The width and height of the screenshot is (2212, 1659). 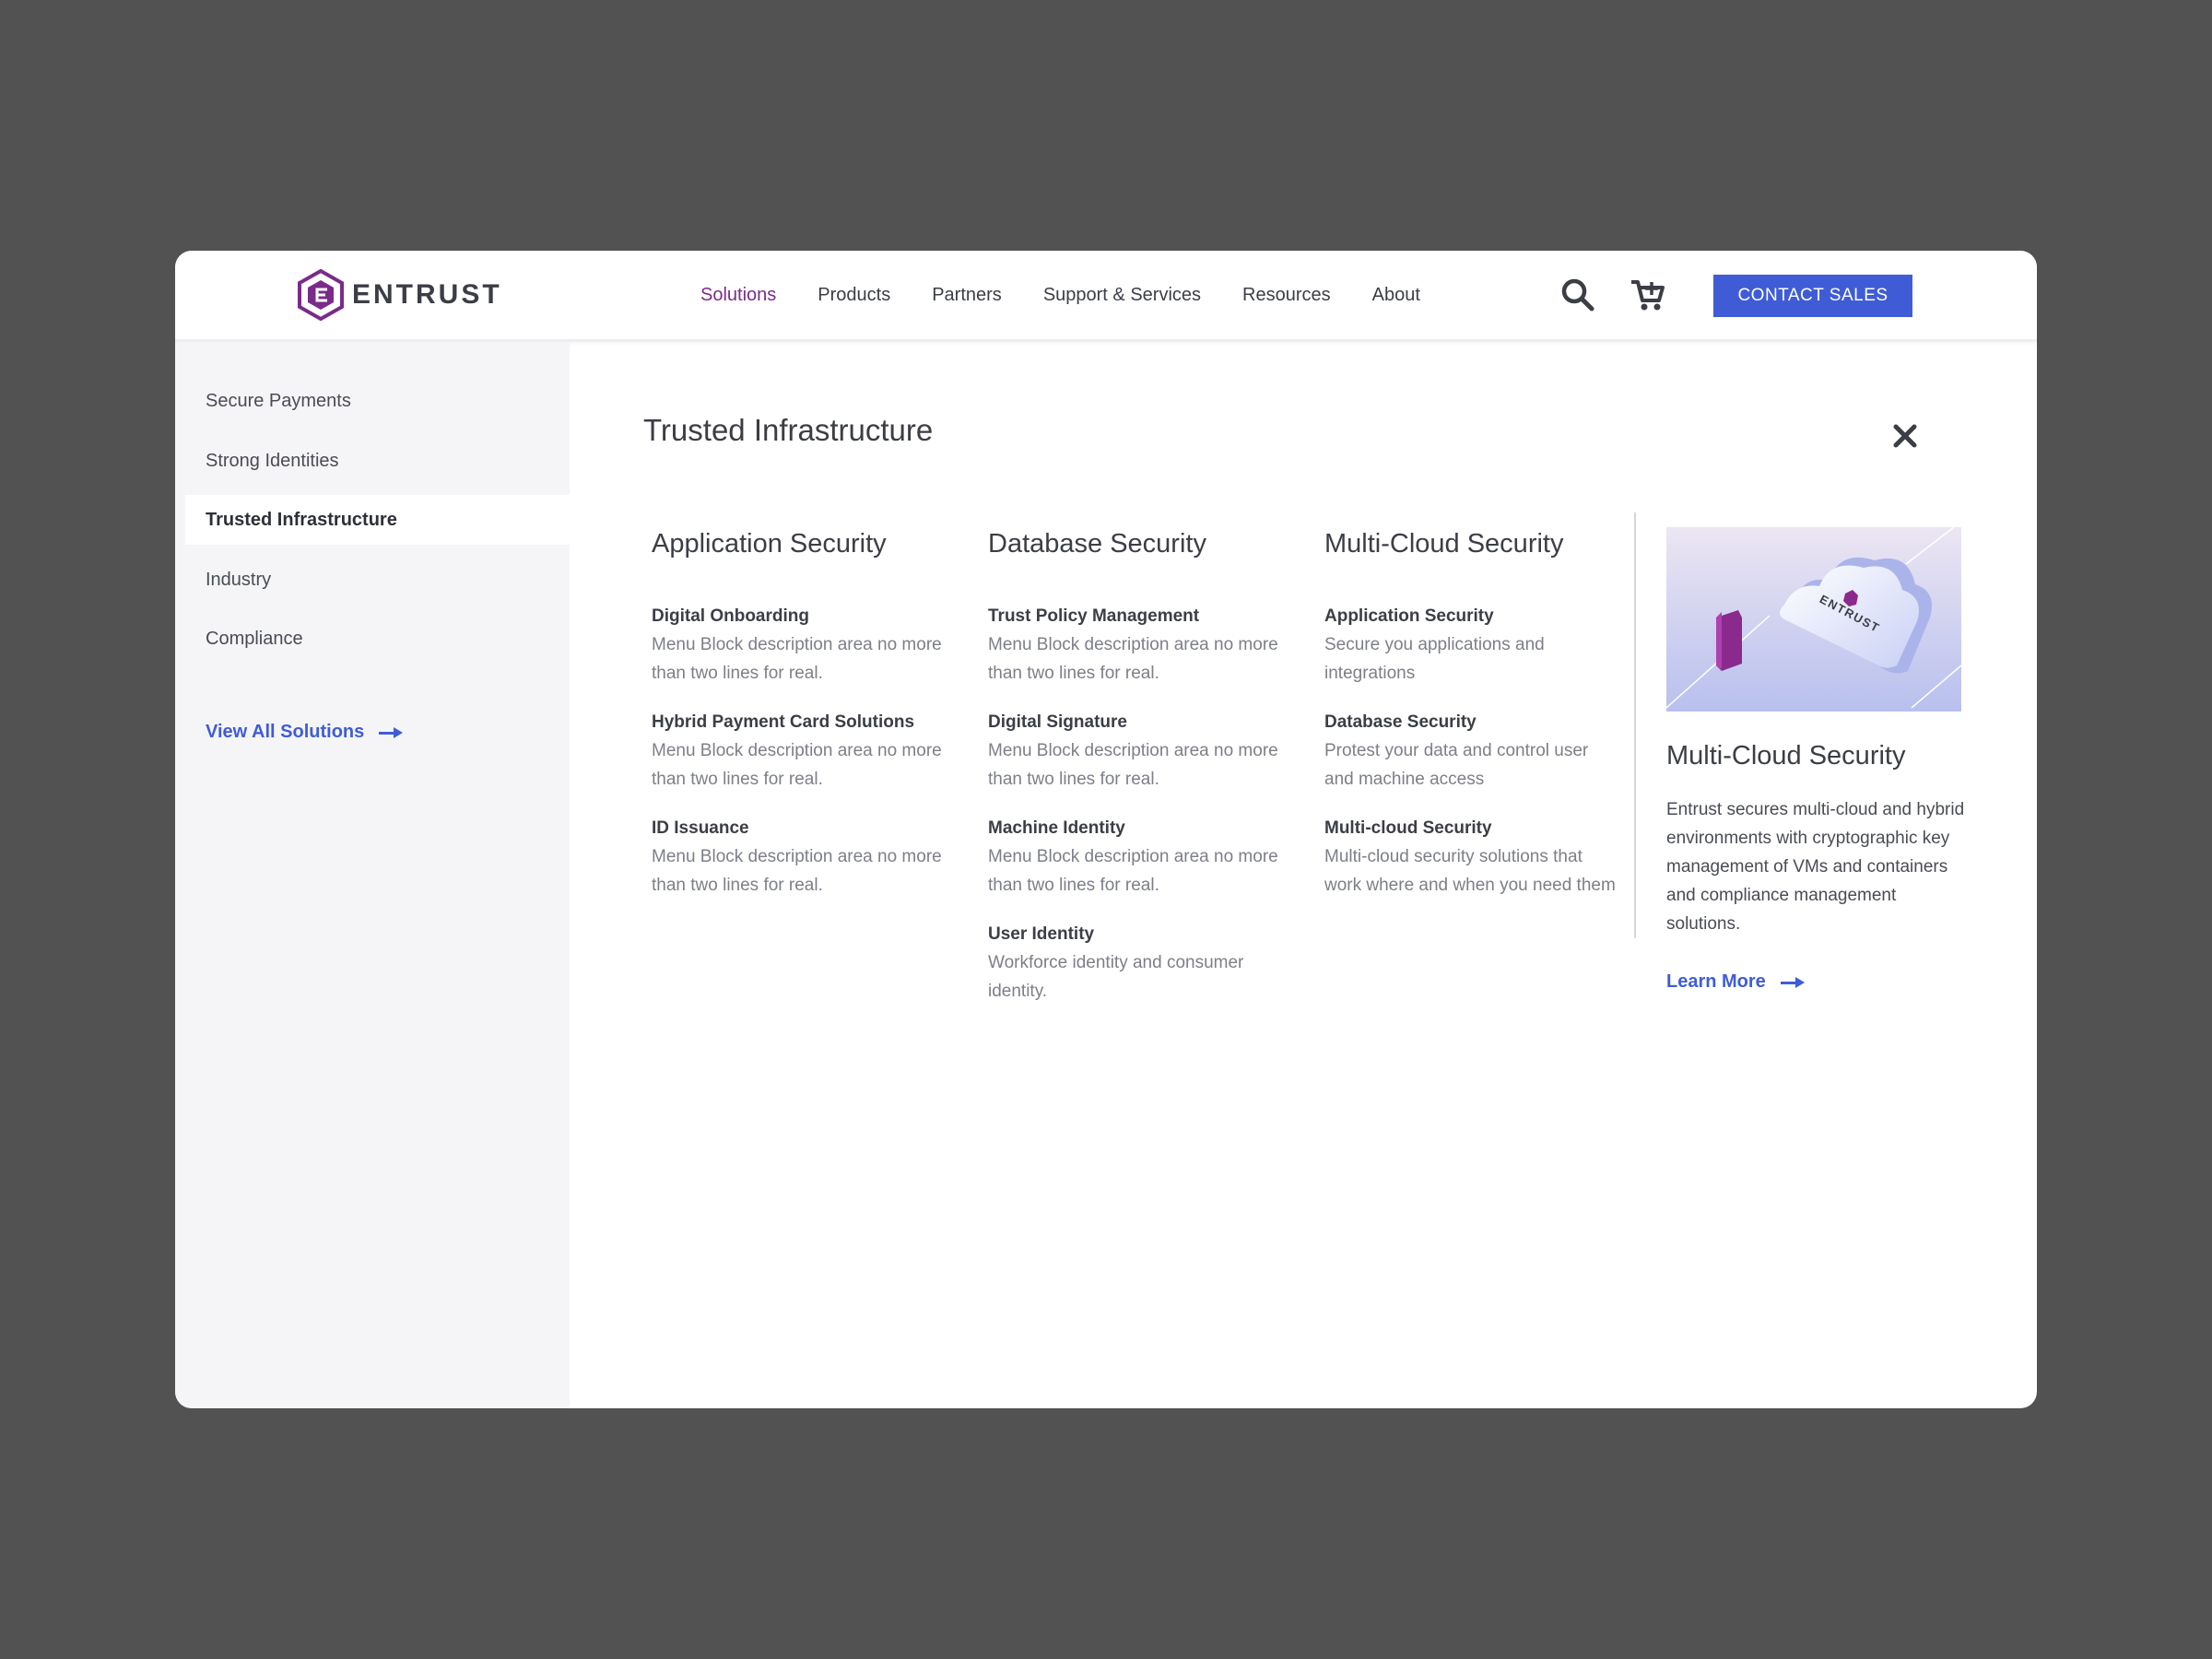 I want to click on entrust-logo: ENTRUST, so click(x=399, y=295).